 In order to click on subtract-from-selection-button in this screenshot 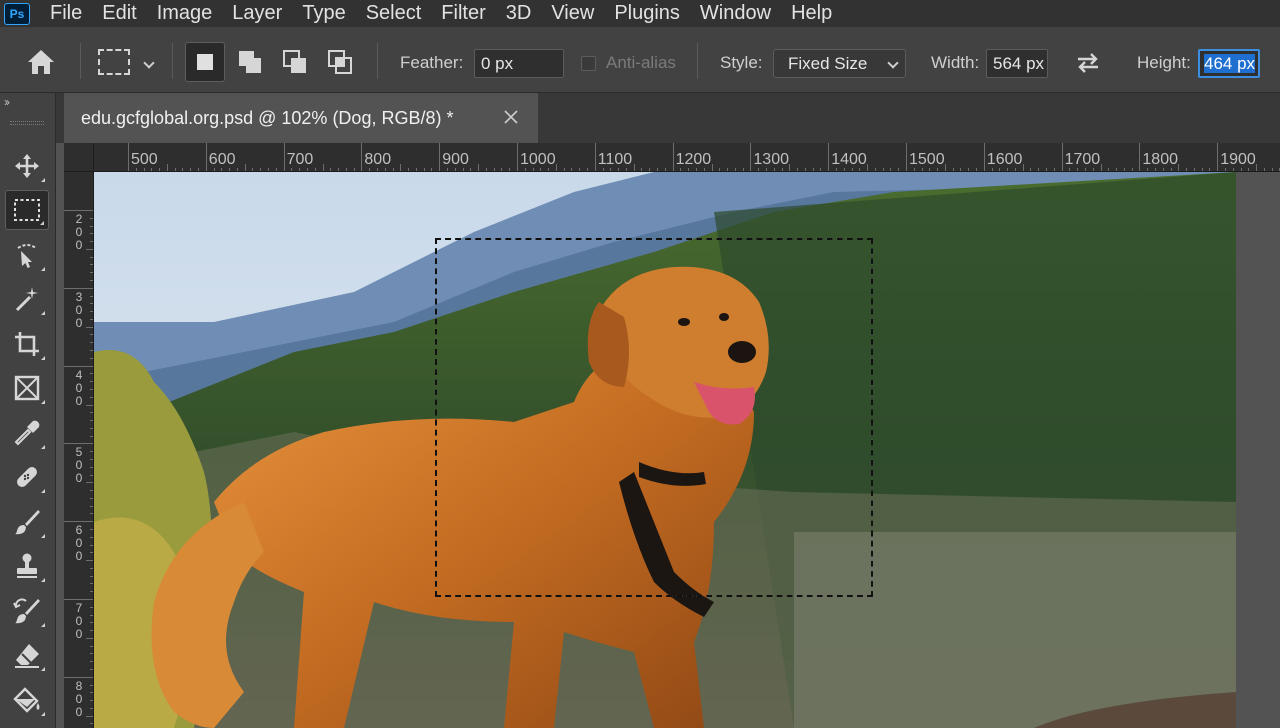, I will do `click(295, 62)`.